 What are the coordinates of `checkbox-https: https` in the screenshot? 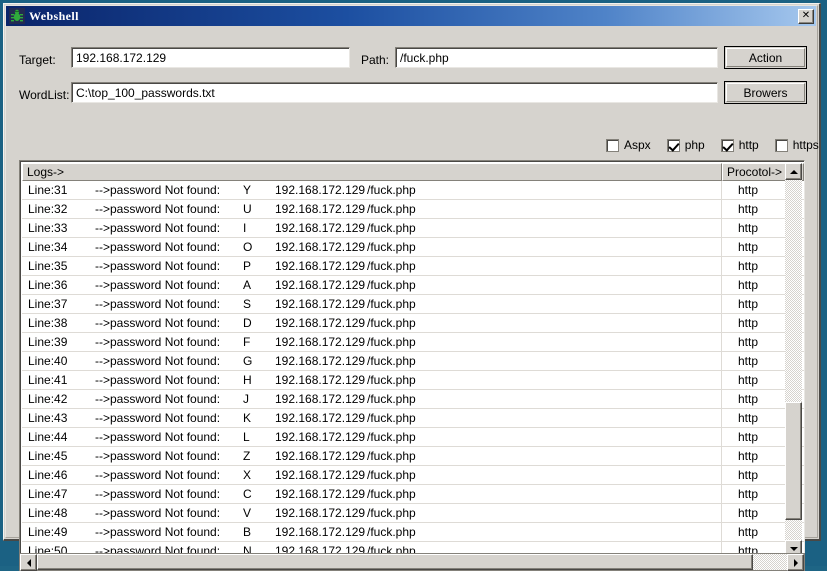 It's located at (796, 145).